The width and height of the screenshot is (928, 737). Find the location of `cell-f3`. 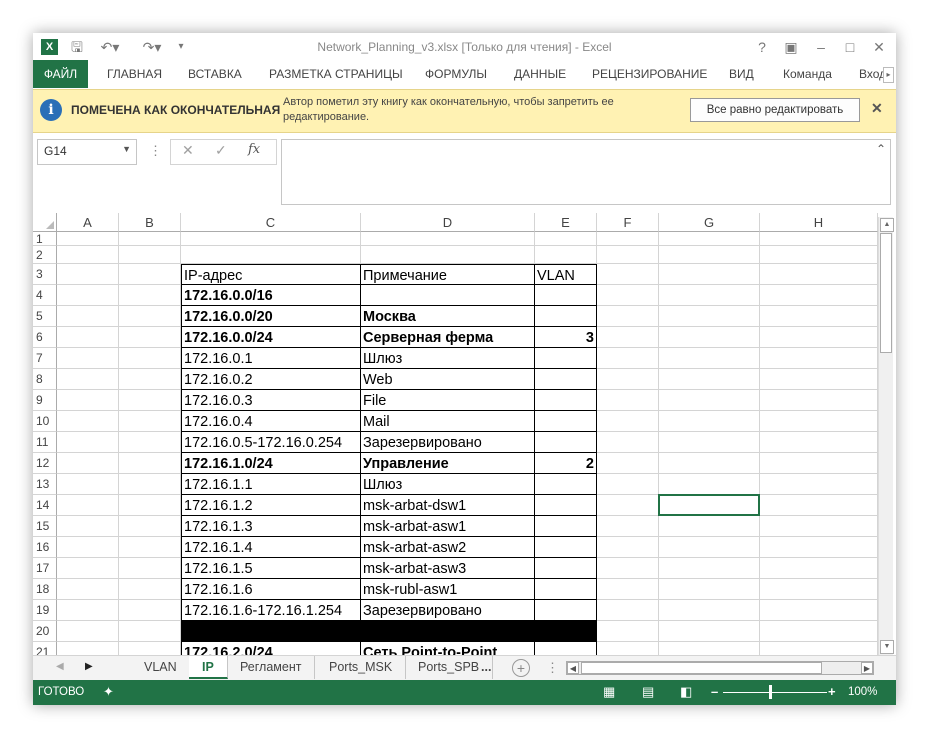

cell-f3 is located at coordinates (628, 274).